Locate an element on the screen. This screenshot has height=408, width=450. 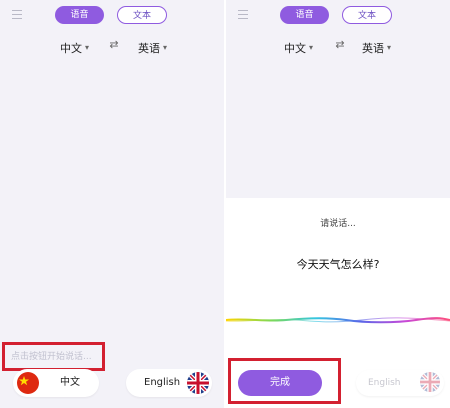
voice-waveform is located at coordinates (338, 320).